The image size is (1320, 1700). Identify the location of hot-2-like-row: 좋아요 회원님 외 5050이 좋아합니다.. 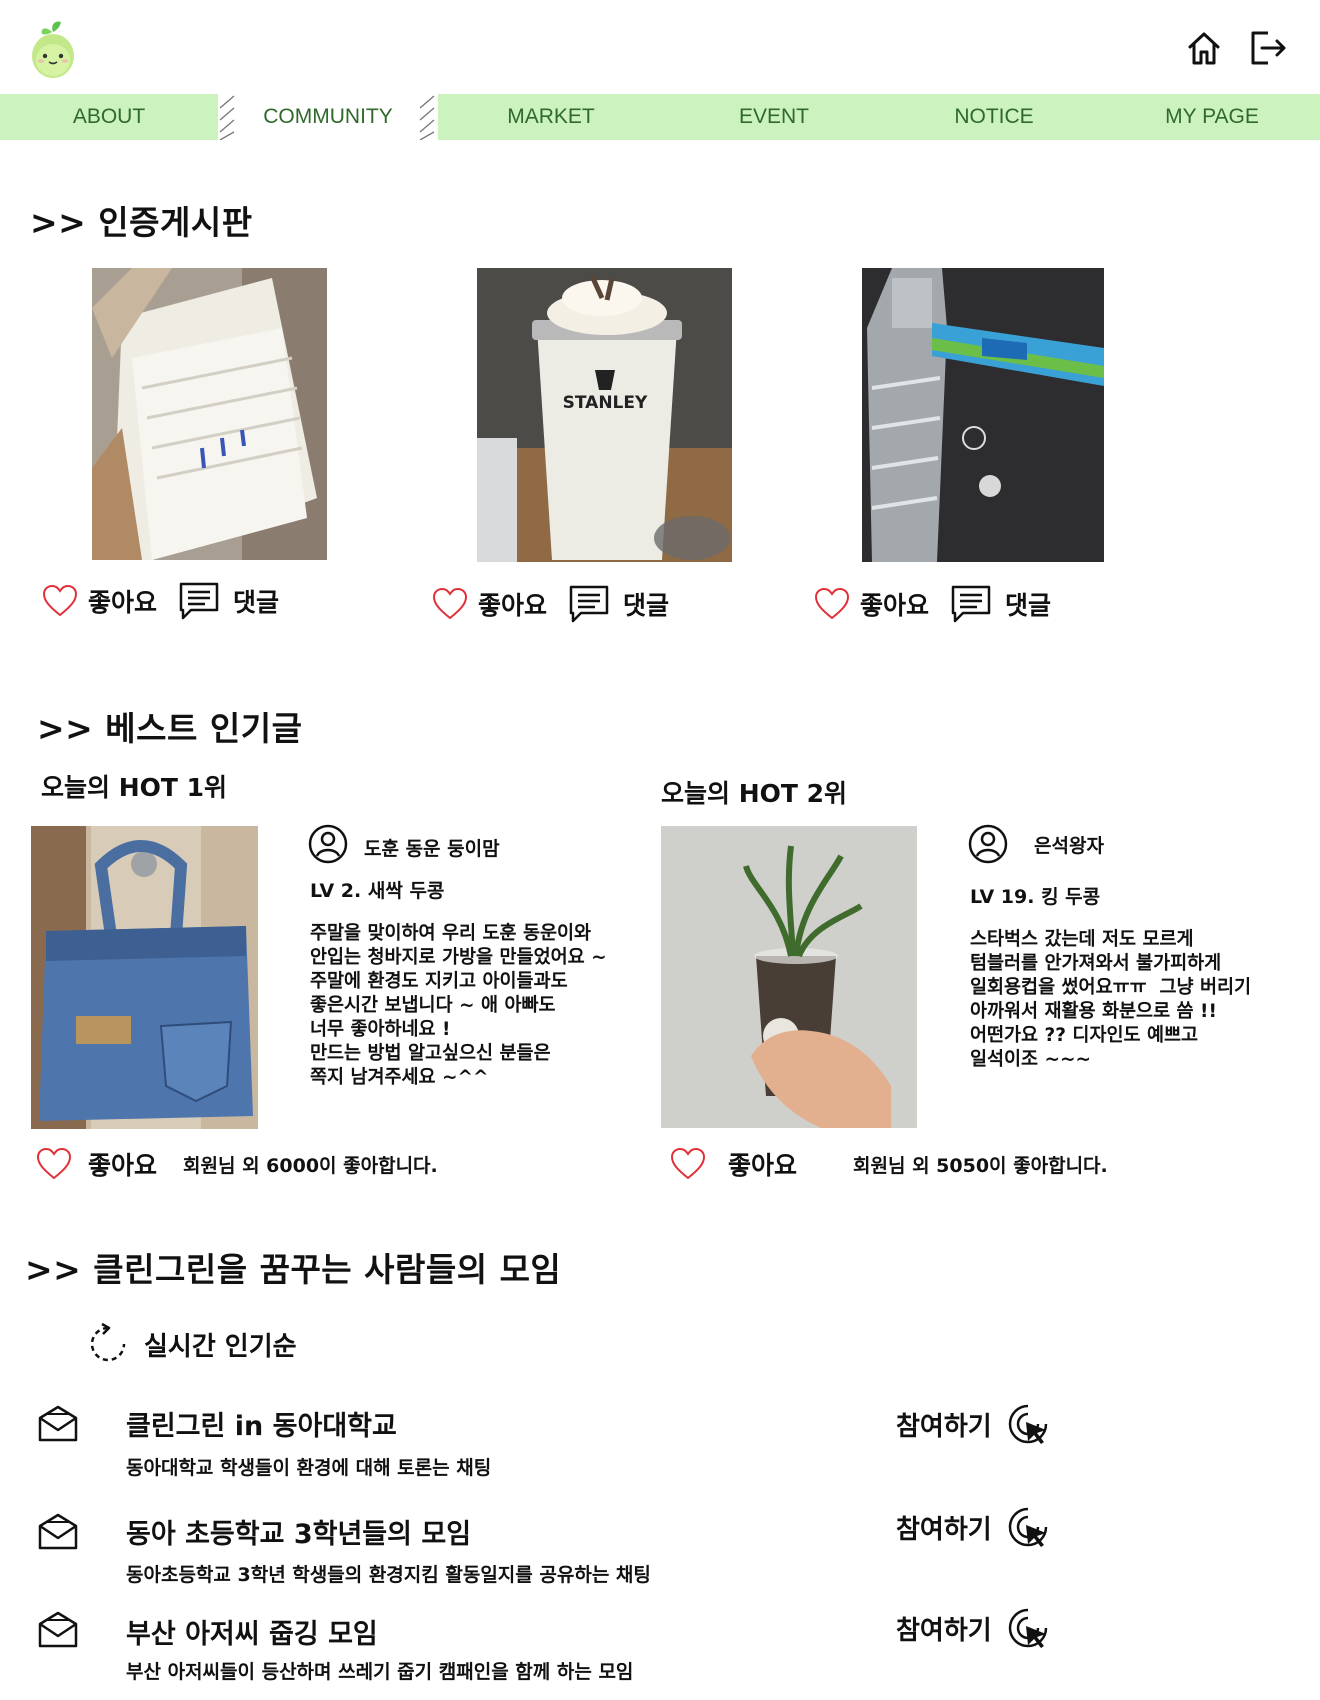
(889, 1164).